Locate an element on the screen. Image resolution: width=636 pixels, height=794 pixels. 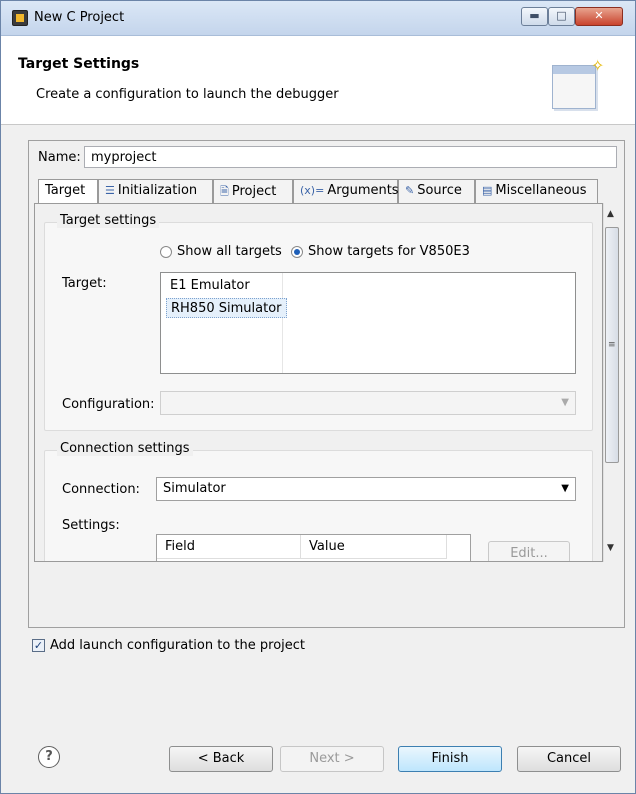
tab-initialization: ☰ Initialization is located at coordinates (155, 191).